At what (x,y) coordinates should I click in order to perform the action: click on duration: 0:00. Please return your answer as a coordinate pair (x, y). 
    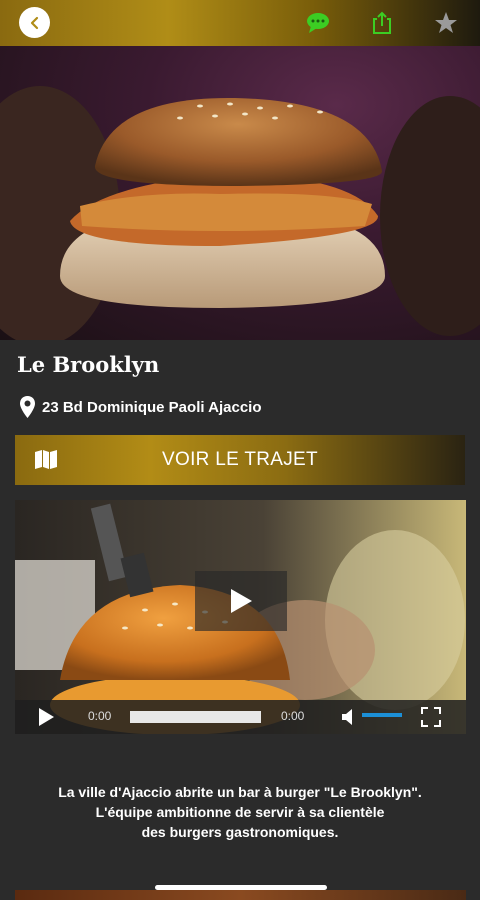
    Looking at the image, I should click on (293, 716).